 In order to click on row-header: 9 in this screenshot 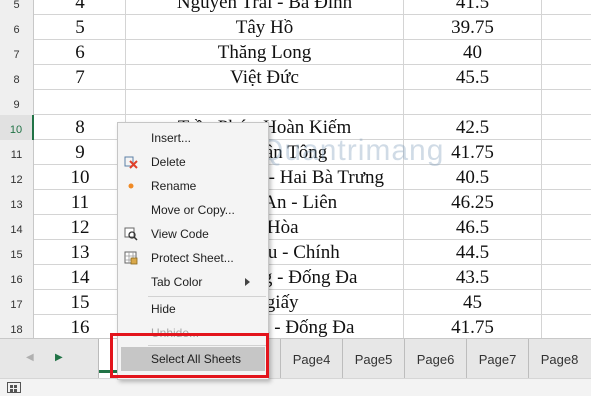, I will do `click(17, 102)`.